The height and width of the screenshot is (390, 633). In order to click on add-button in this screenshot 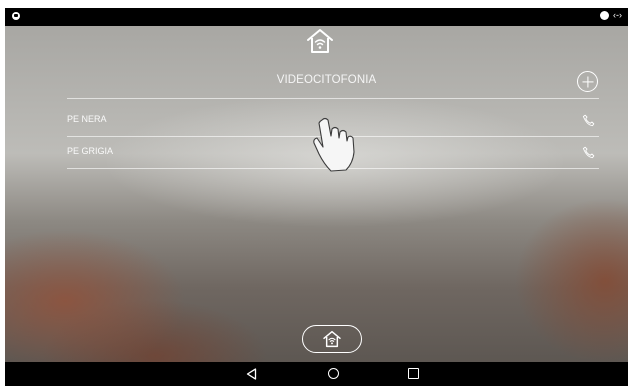, I will do `click(587, 81)`.